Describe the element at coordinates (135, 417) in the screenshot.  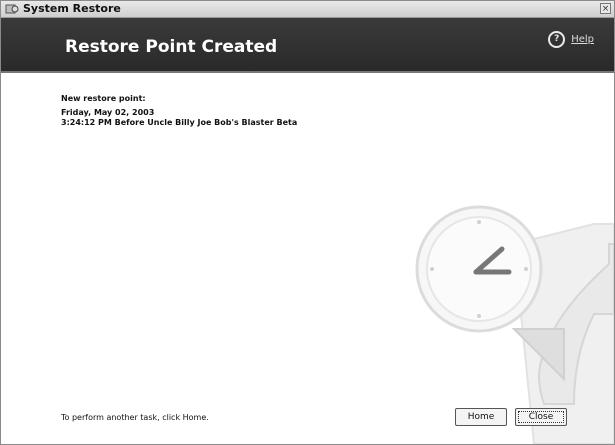
I see `footer-instruction: To perform another task, click Home.` at that location.